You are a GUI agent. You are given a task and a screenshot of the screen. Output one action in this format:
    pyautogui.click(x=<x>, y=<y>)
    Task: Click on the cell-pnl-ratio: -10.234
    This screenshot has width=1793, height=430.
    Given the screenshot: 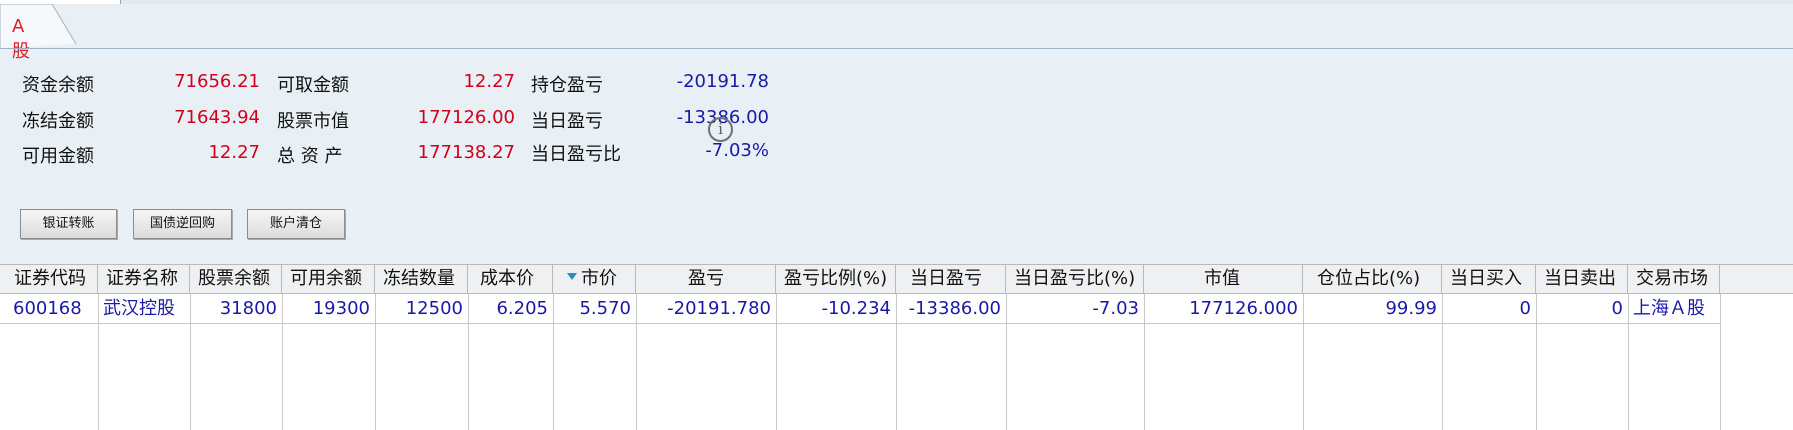 What is the action you would take?
    pyautogui.click(x=856, y=308)
    